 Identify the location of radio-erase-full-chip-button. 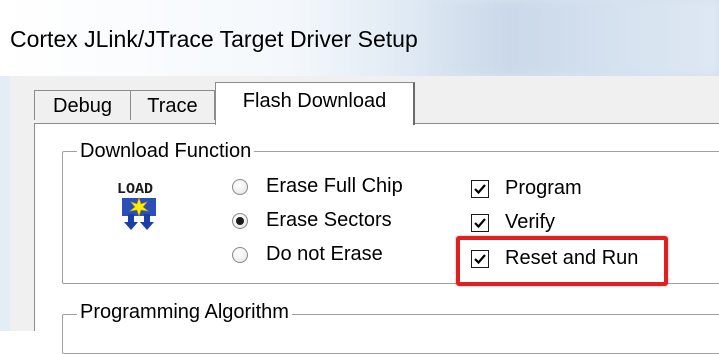
(240, 187).